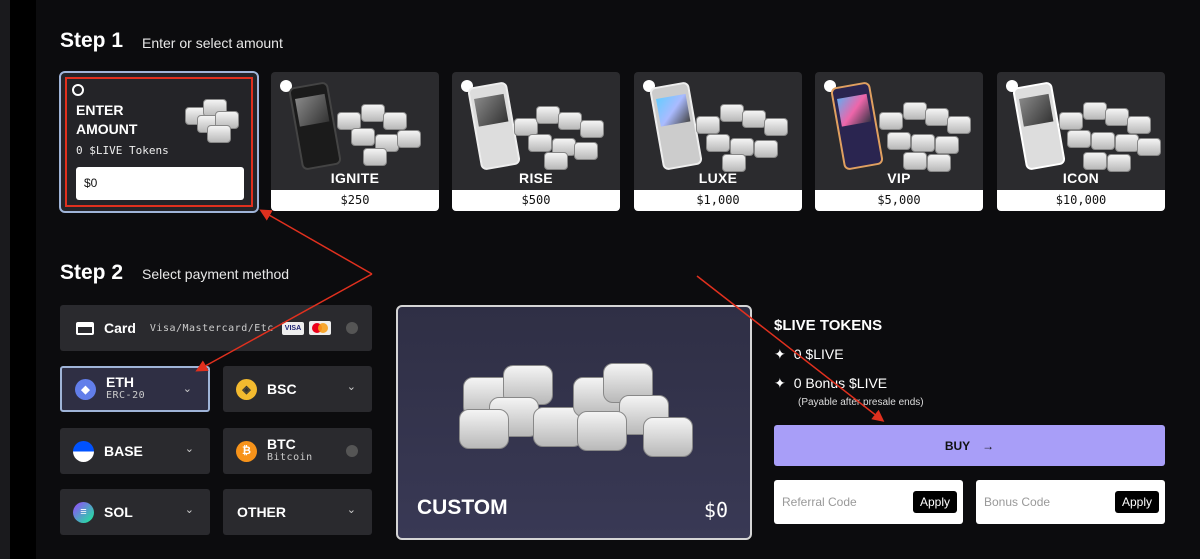 Image resolution: width=1200 pixels, height=559 pixels. What do you see at coordinates (969, 445) in the screenshot?
I see `buy-button: BUY →` at bounding box center [969, 445].